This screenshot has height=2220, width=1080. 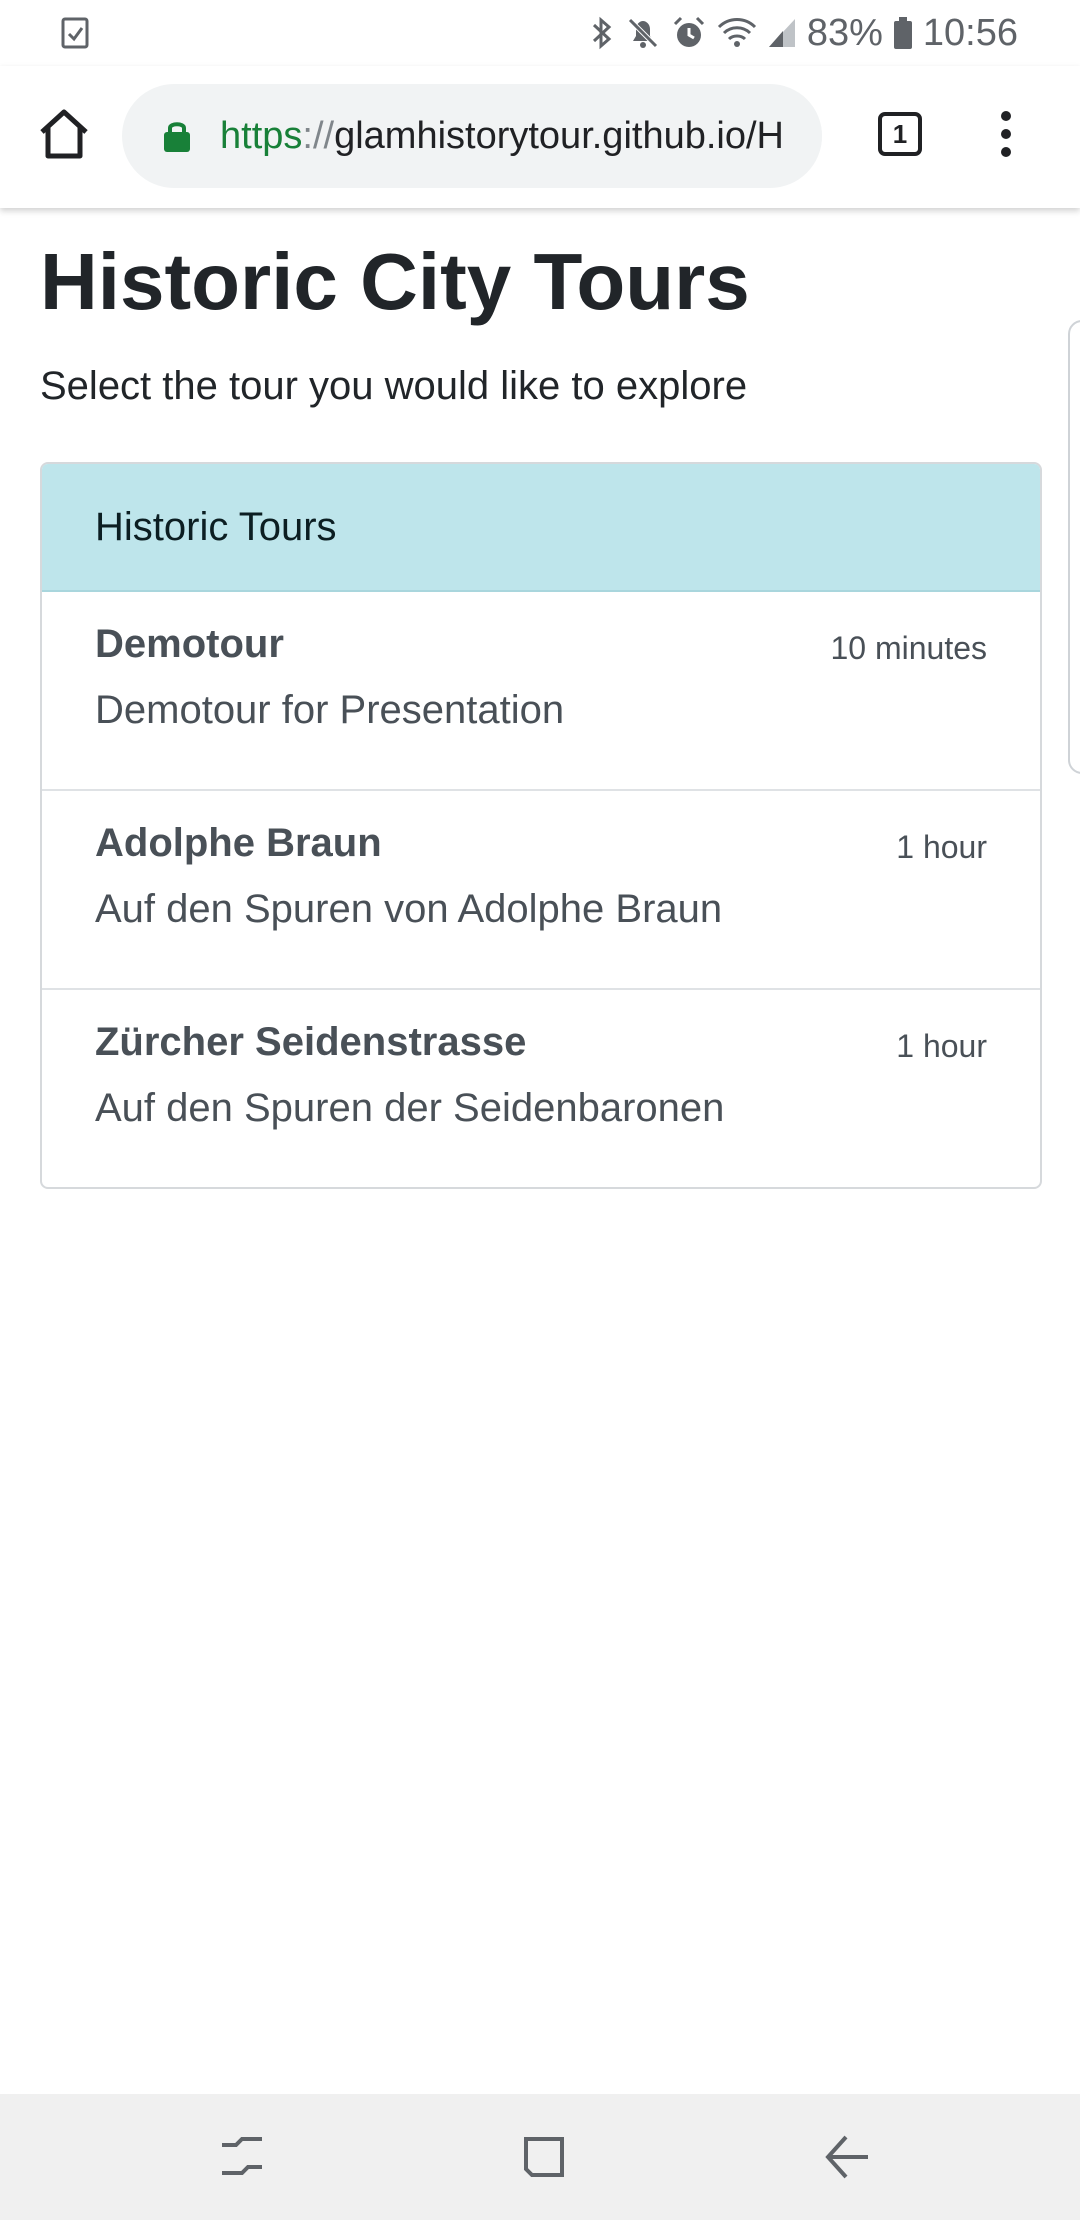 I want to click on more-menu-icon, so click(x=1006, y=134).